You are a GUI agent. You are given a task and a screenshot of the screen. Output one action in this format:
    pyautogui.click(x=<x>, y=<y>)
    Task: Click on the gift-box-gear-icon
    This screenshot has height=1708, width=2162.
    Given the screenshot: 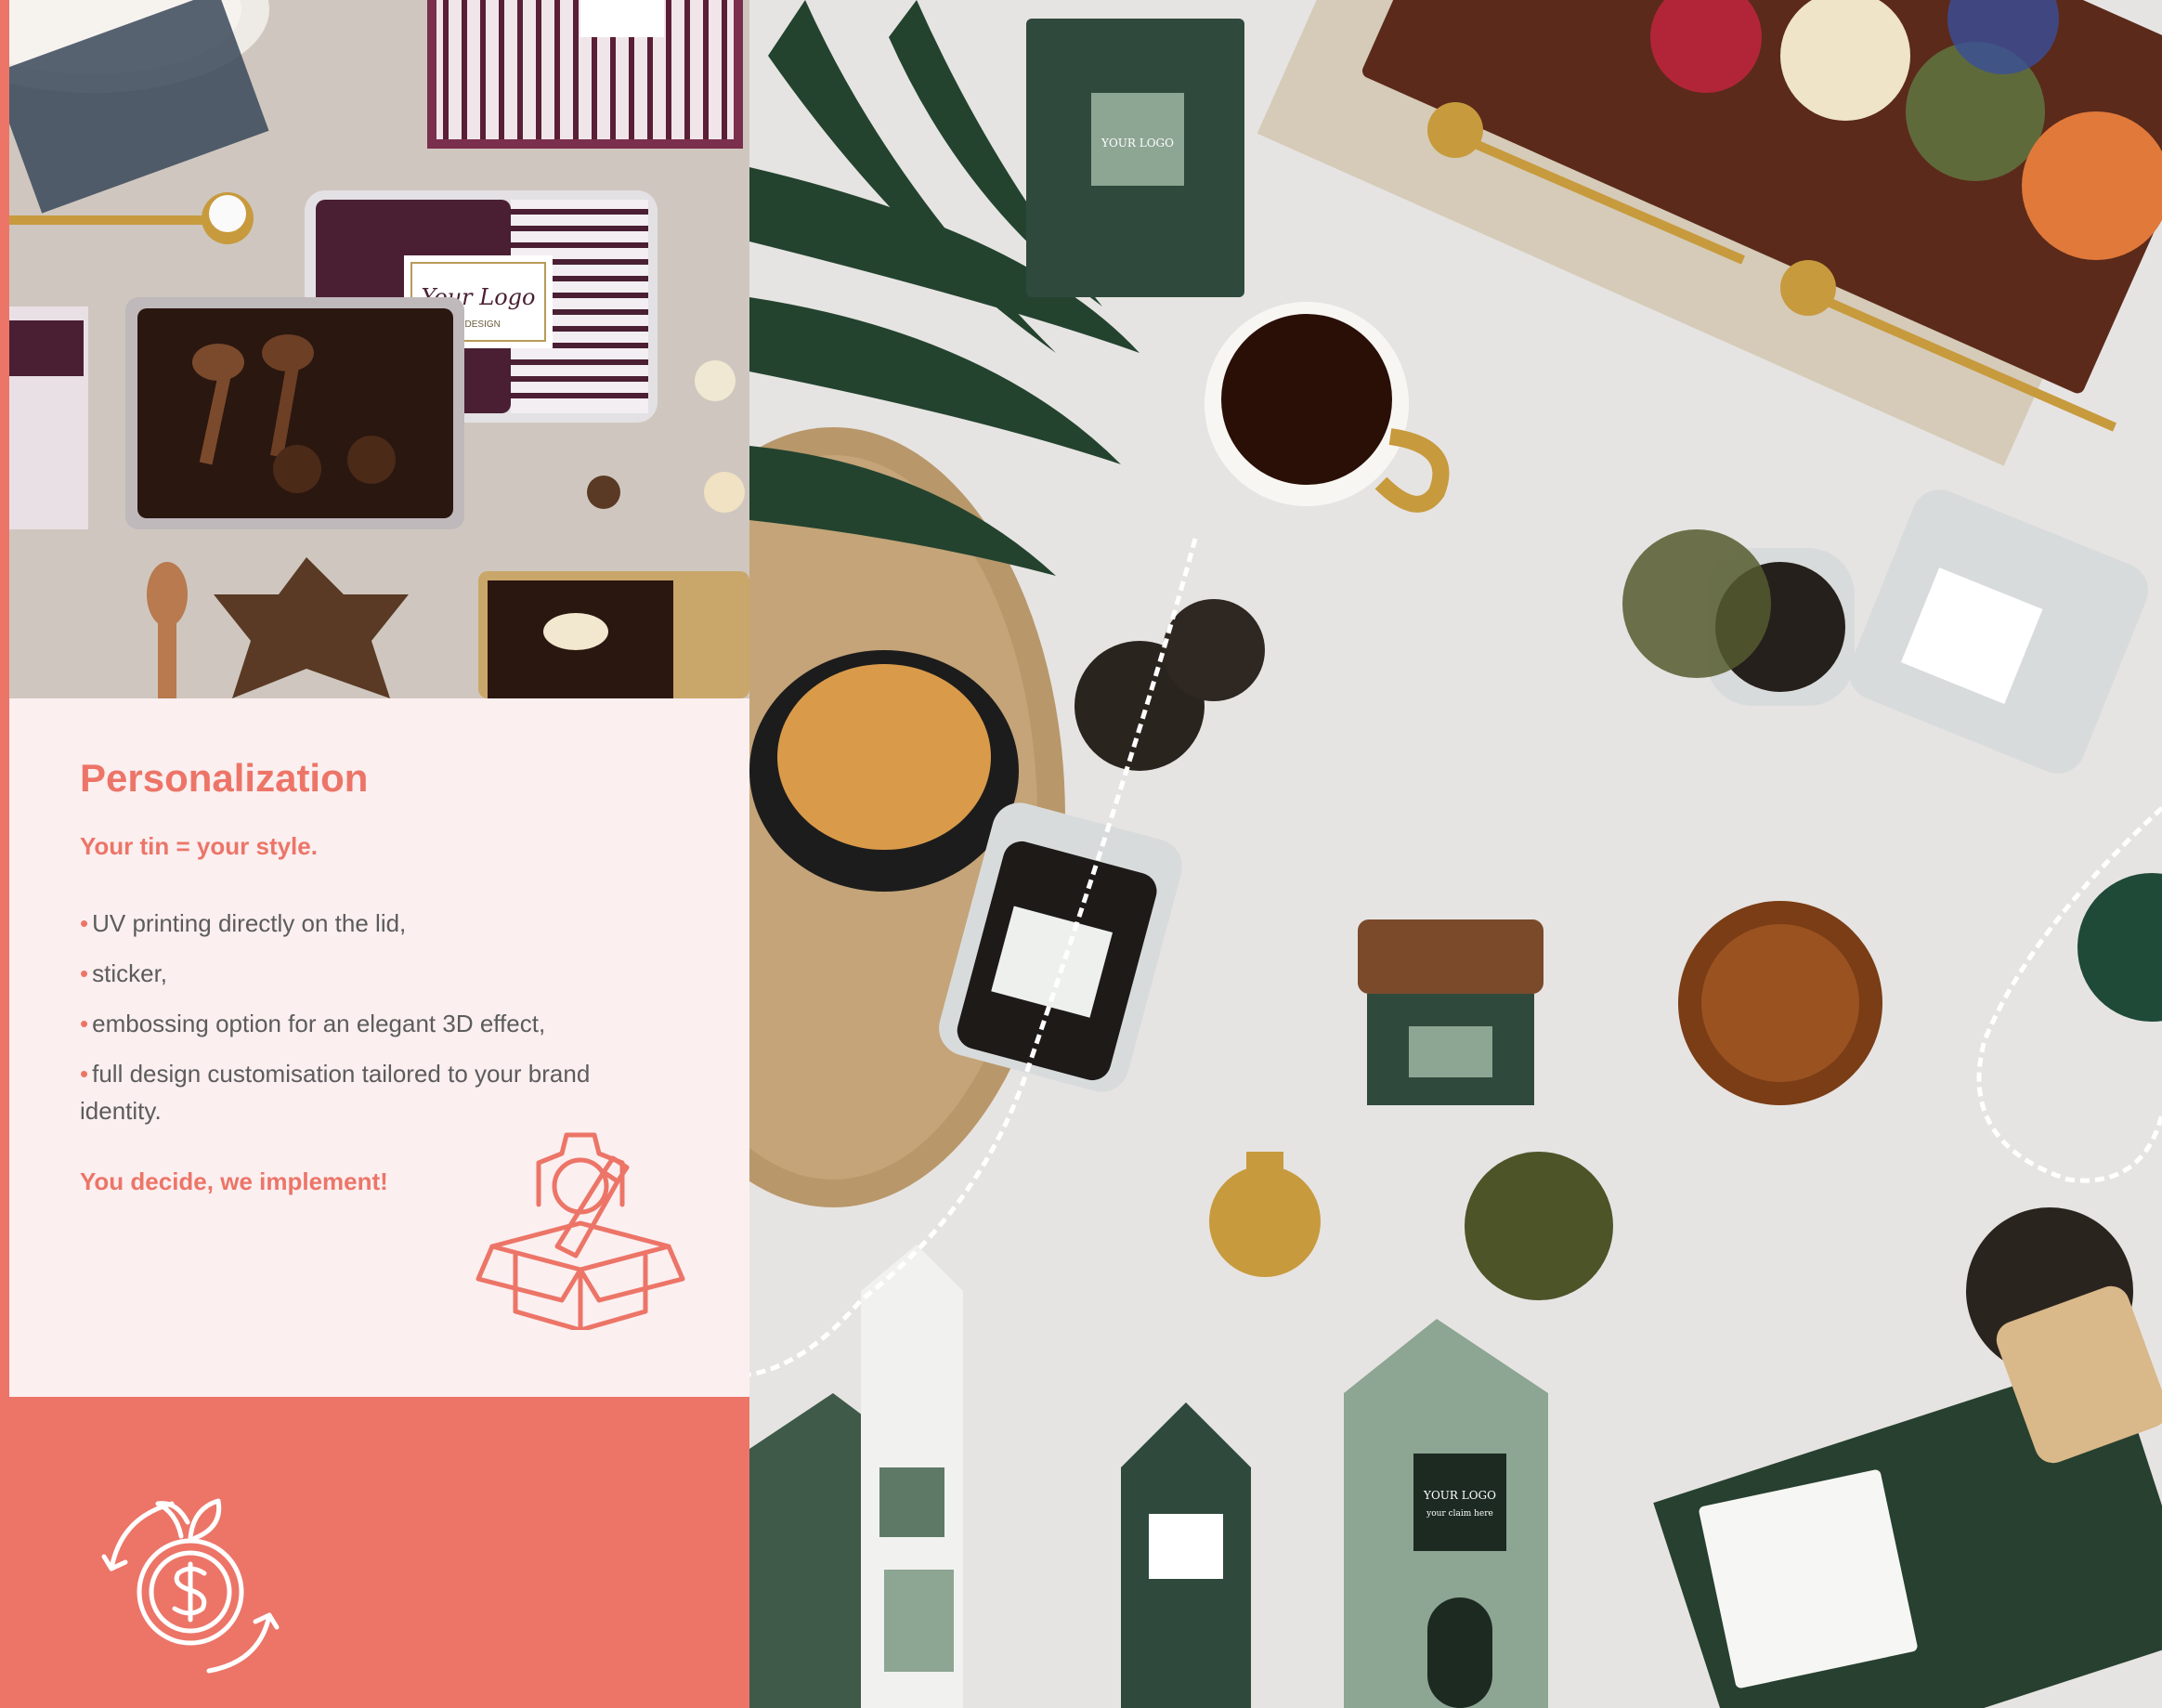 What is the action you would take?
    pyautogui.click(x=581, y=1218)
    